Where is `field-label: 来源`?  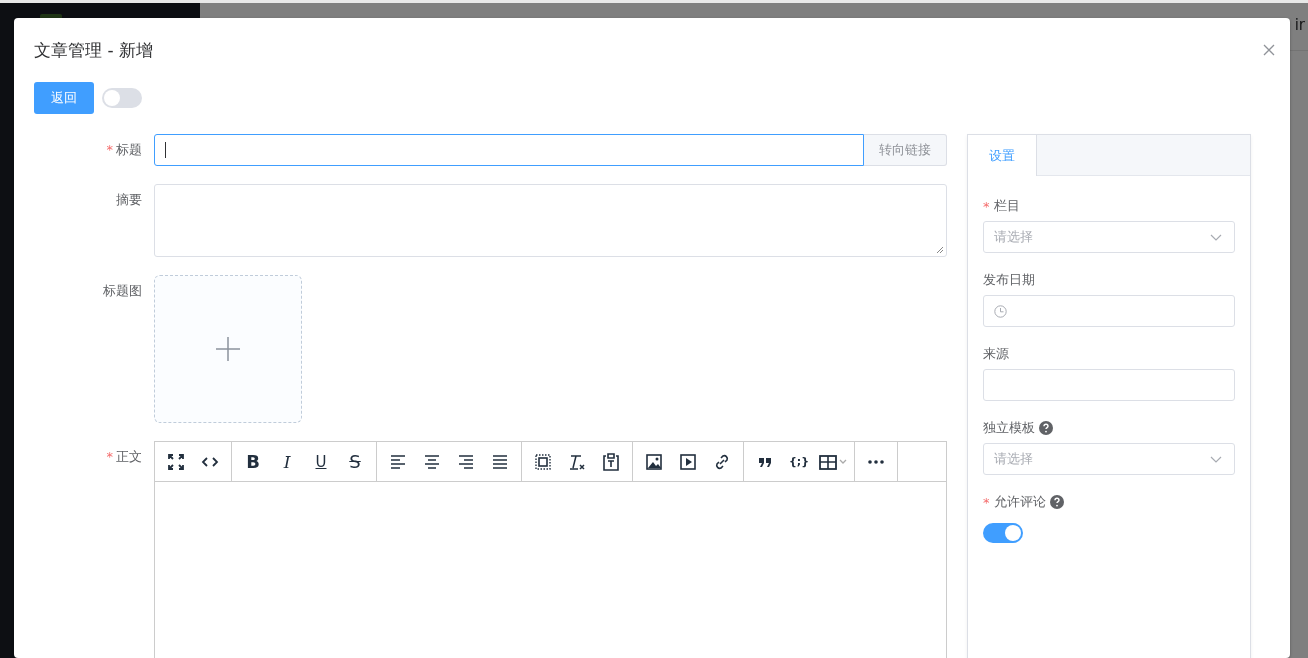 field-label: 来源 is located at coordinates (996, 354).